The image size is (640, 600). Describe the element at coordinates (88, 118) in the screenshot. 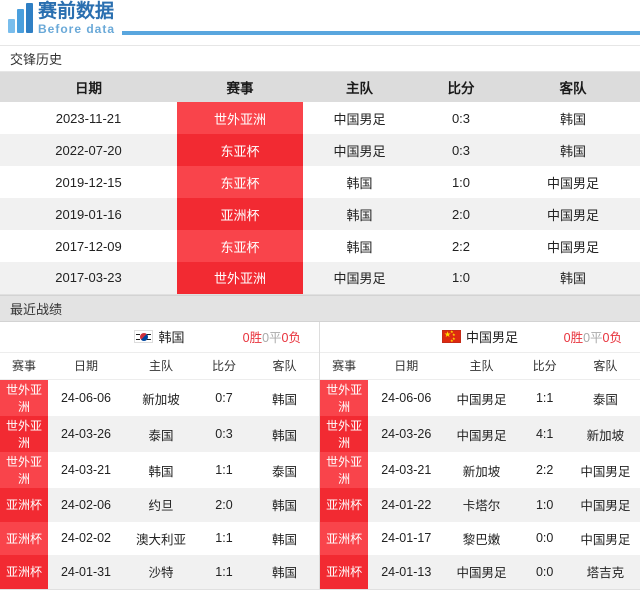

I see `cell-date: 2023-11-21` at that location.